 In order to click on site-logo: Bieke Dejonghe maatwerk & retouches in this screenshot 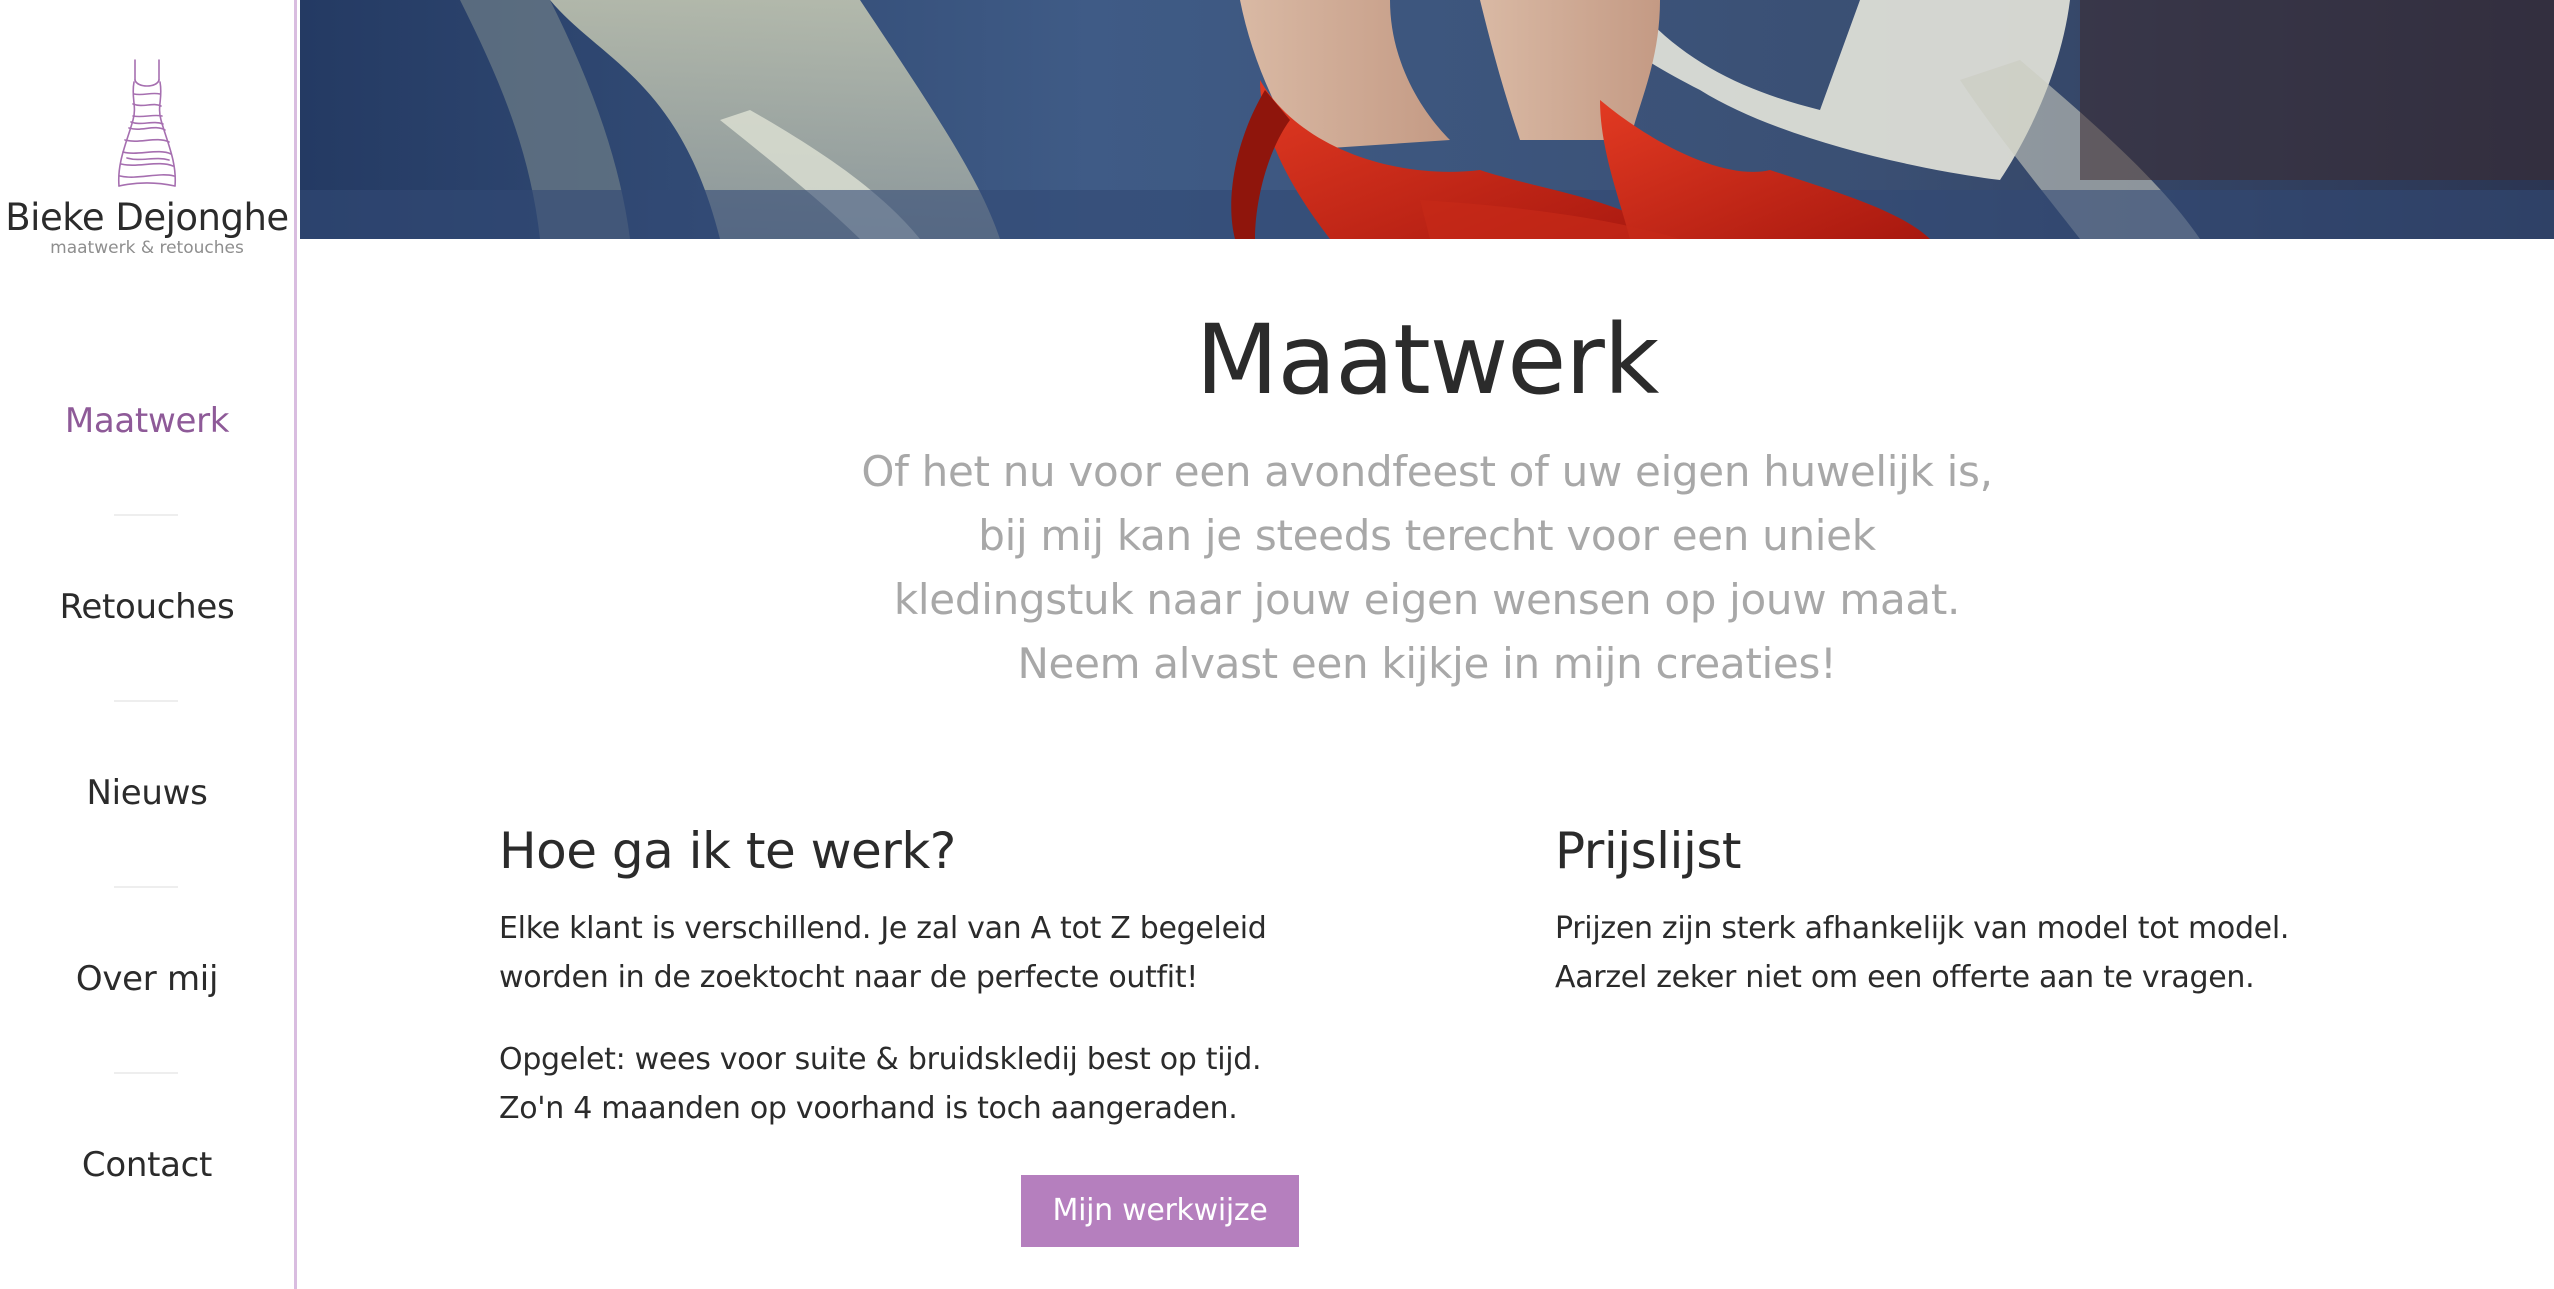, I will do `click(147, 158)`.